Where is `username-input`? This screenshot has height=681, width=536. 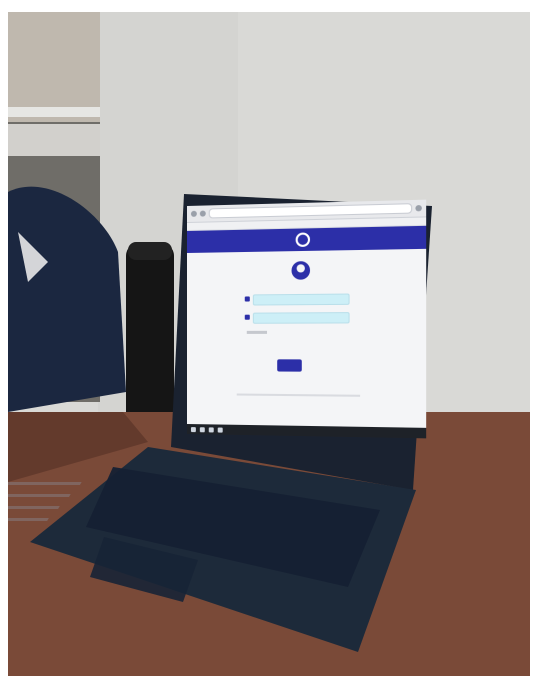 username-input is located at coordinates (301, 300).